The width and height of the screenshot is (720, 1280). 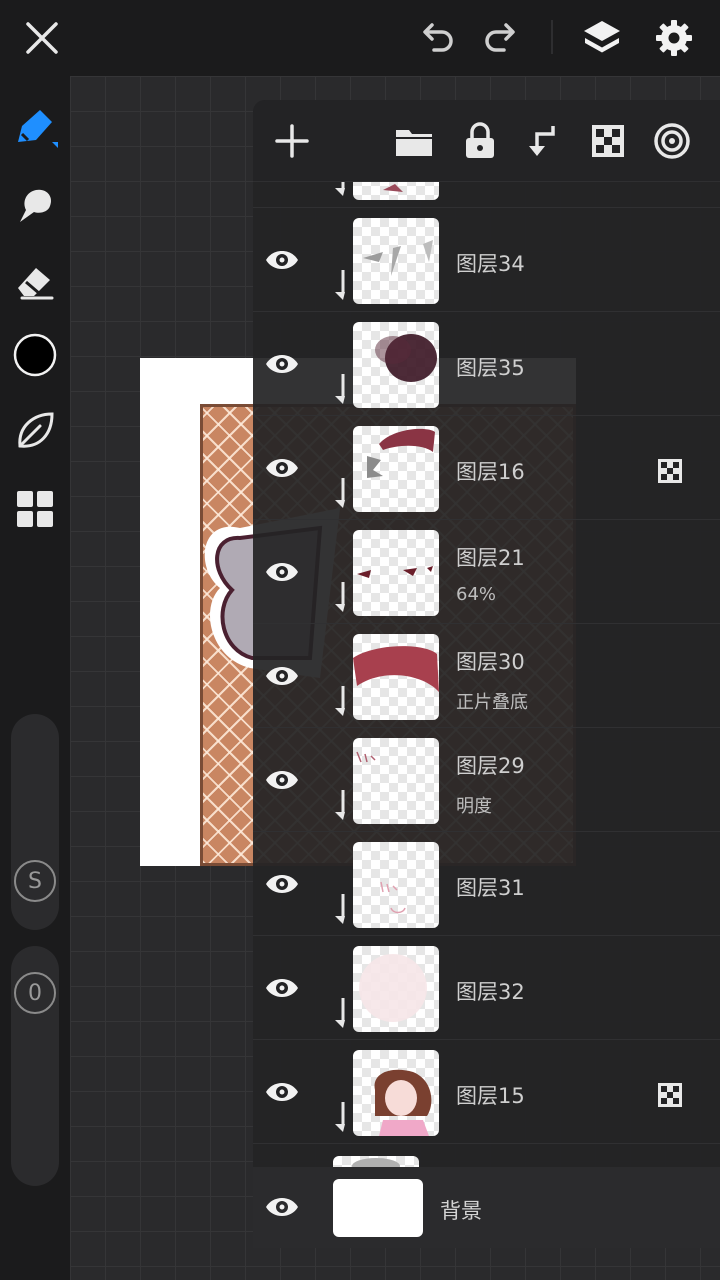 I want to click on smudge-tool-icon, so click(x=35, y=205).